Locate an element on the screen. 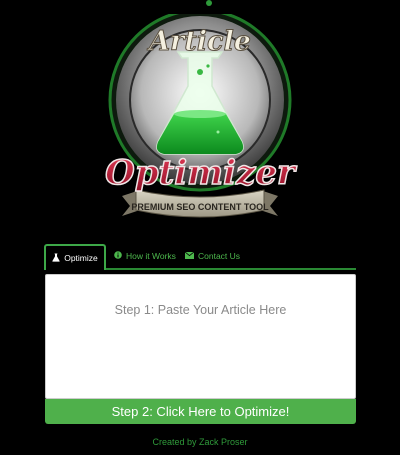 This screenshot has width=400, height=455. nav-tabs: Optimize How it Works Contact Us is located at coordinates (200, 257).